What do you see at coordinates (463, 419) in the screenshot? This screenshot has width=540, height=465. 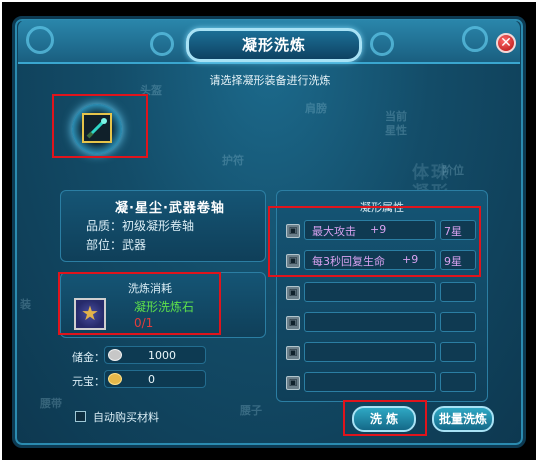 I see `batch-refine-button: 批量洗炼` at bounding box center [463, 419].